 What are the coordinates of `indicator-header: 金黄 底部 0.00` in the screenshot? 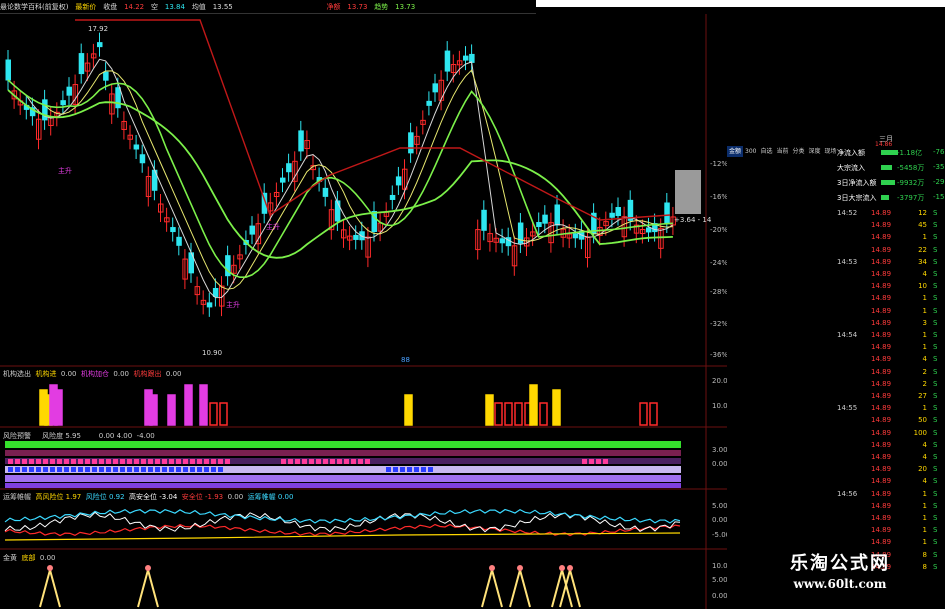 It's located at (29, 558).